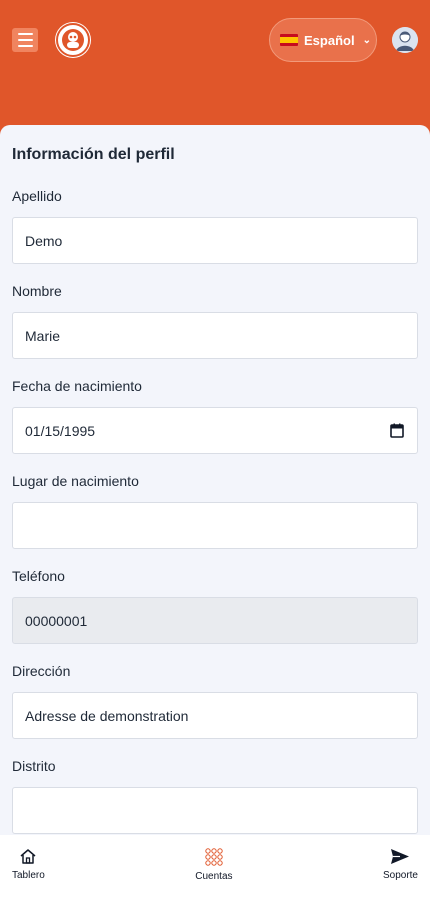 This screenshot has width=430, height=900. What do you see at coordinates (41, 671) in the screenshot?
I see `direccion-label: Dirección` at bounding box center [41, 671].